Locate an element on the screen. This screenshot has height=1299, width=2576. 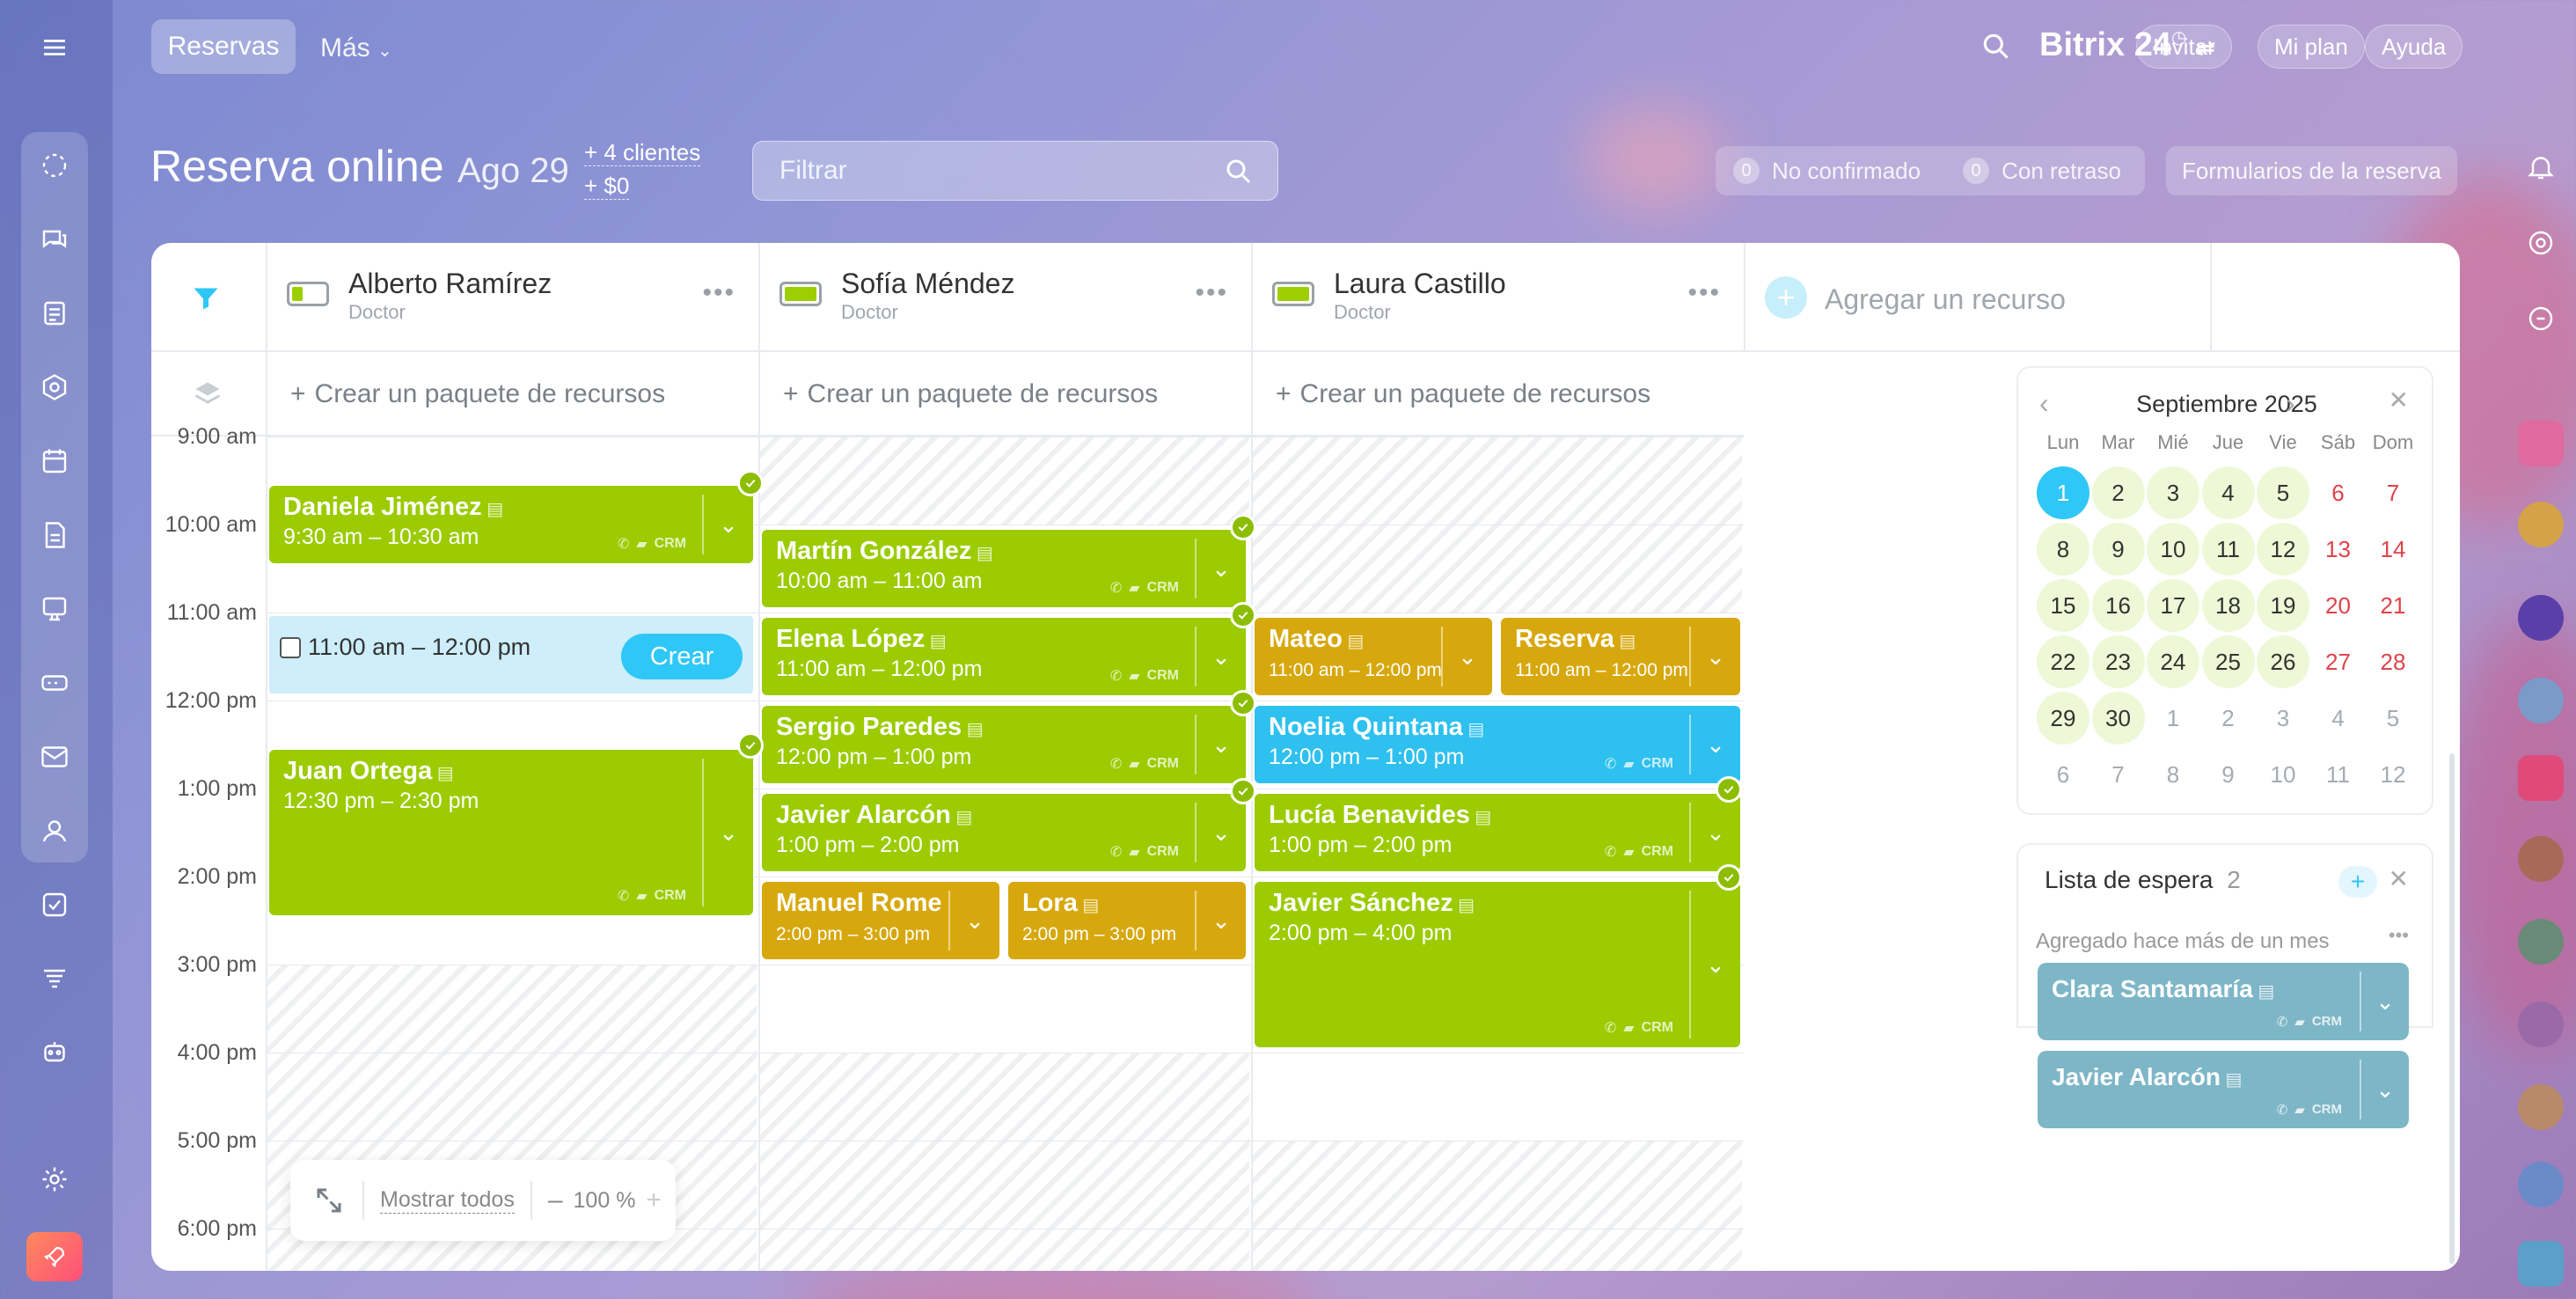
booking-forms-button: Formularios de la reserva is located at coordinates (2311, 170).